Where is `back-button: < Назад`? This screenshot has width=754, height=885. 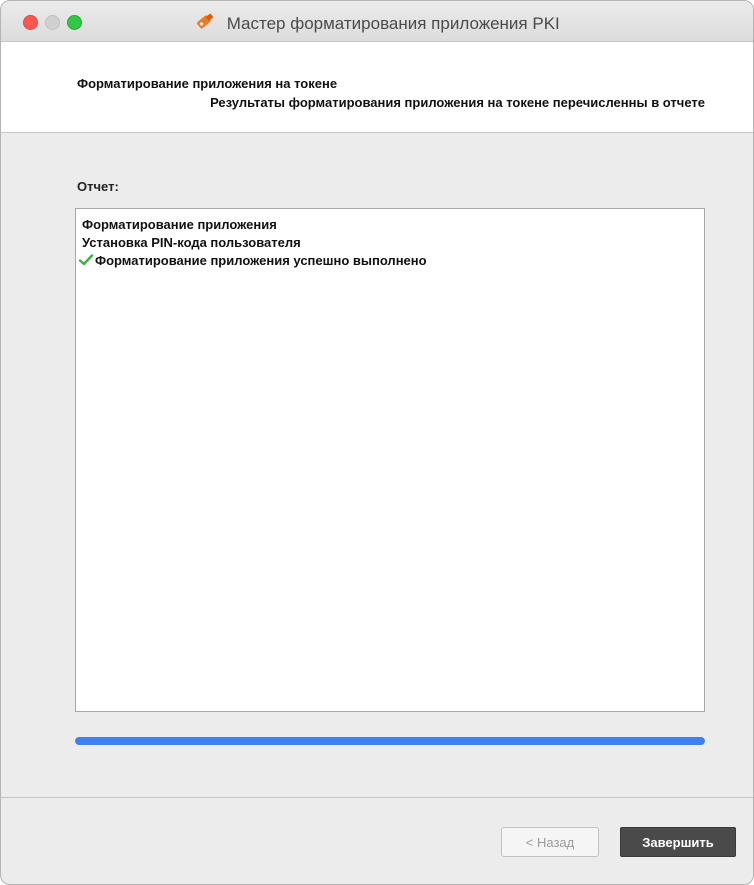 back-button: < Назад is located at coordinates (550, 842).